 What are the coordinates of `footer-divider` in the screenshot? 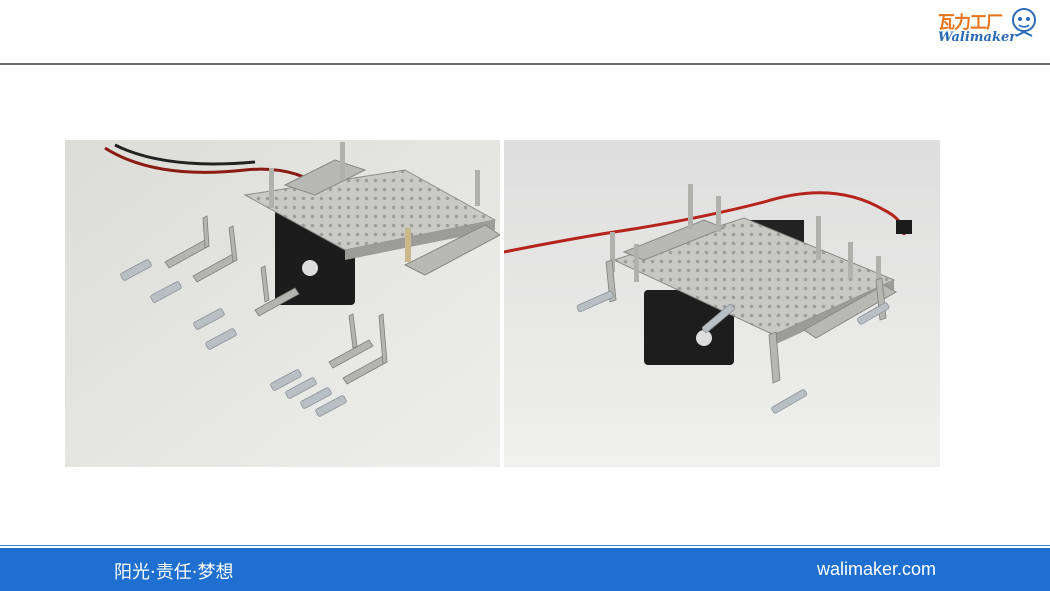 It's located at (525, 545).